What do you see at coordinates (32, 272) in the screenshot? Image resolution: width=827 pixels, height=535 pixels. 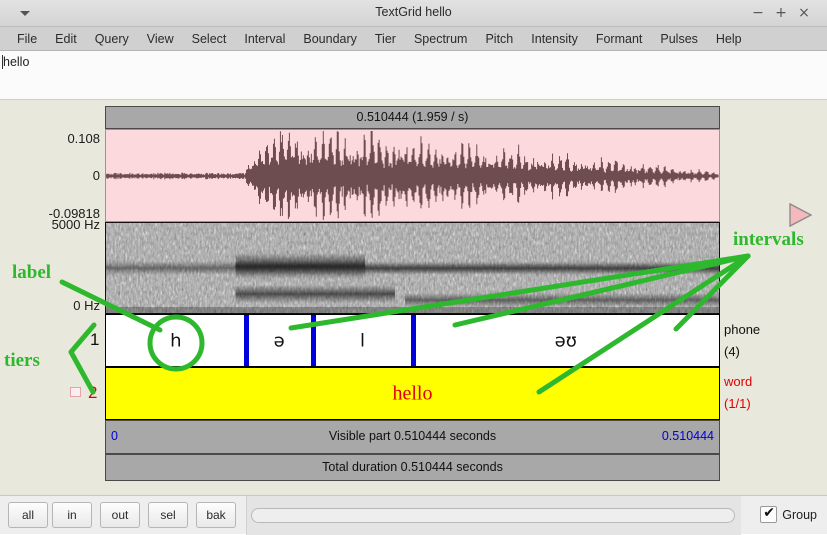 I see `annotation-text-label: label` at bounding box center [32, 272].